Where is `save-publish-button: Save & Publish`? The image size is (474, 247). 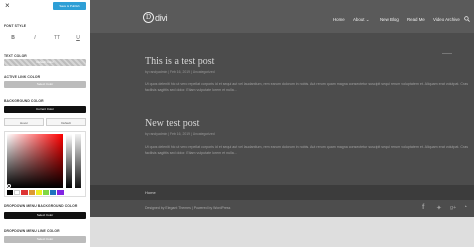 save-publish-button: Save & Publish is located at coordinates (69, 6).